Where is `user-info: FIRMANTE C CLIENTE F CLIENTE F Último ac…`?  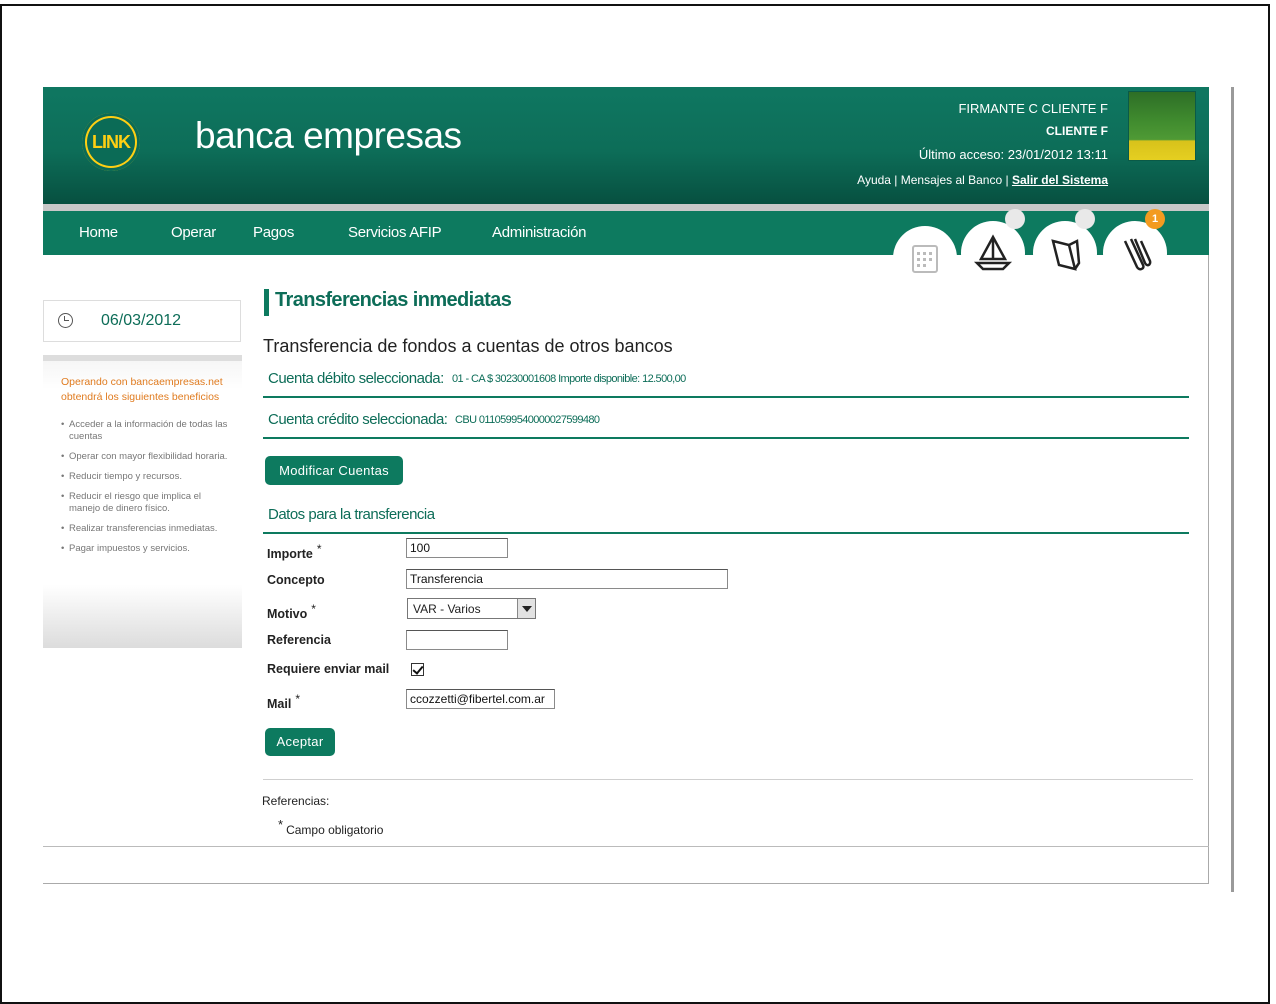 user-info: FIRMANTE C CLIENTE F CLIENTE F Último ac… is located at coordinates (982, 144).